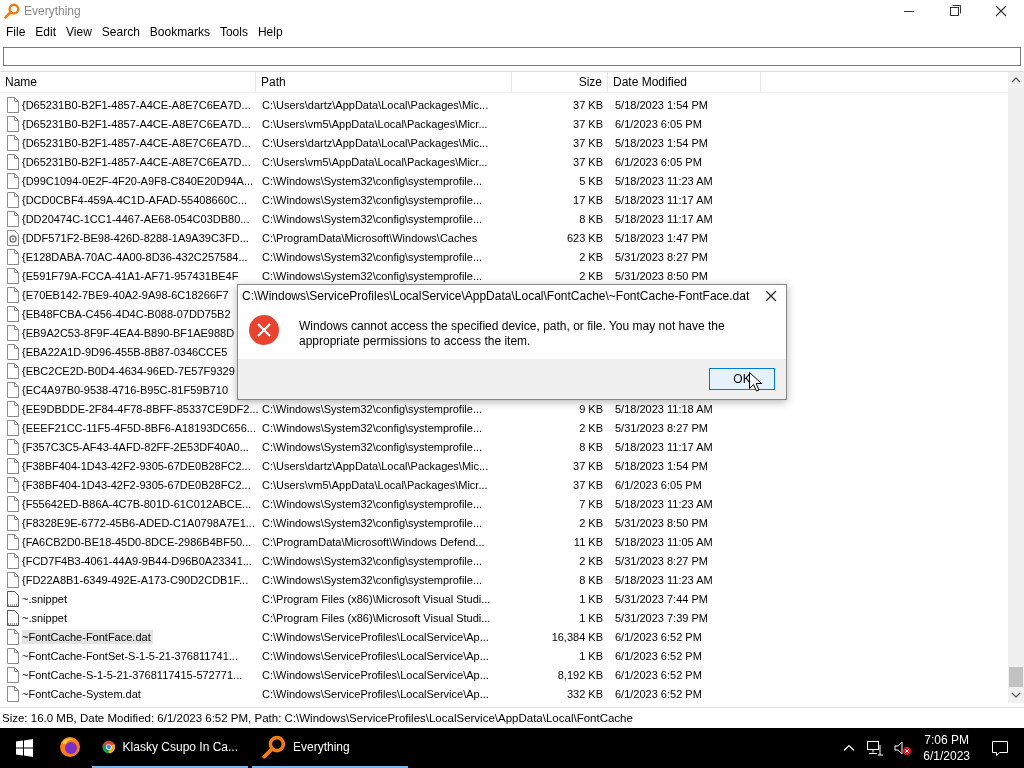  I want to click on date-modified: 6/1/2023 6:05 PM, so click(658, 123).